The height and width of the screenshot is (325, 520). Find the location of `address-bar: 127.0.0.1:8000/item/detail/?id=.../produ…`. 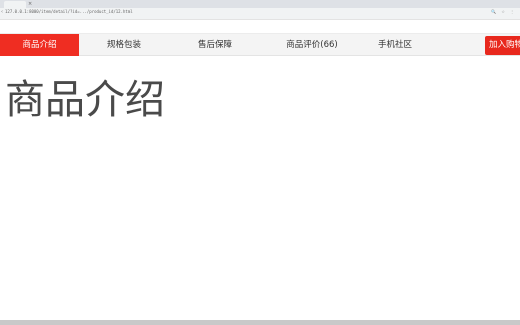

address-bar: 127.0.0.1:8000/item/detail/?id=.../produ… is located at coordinates (69, 12).